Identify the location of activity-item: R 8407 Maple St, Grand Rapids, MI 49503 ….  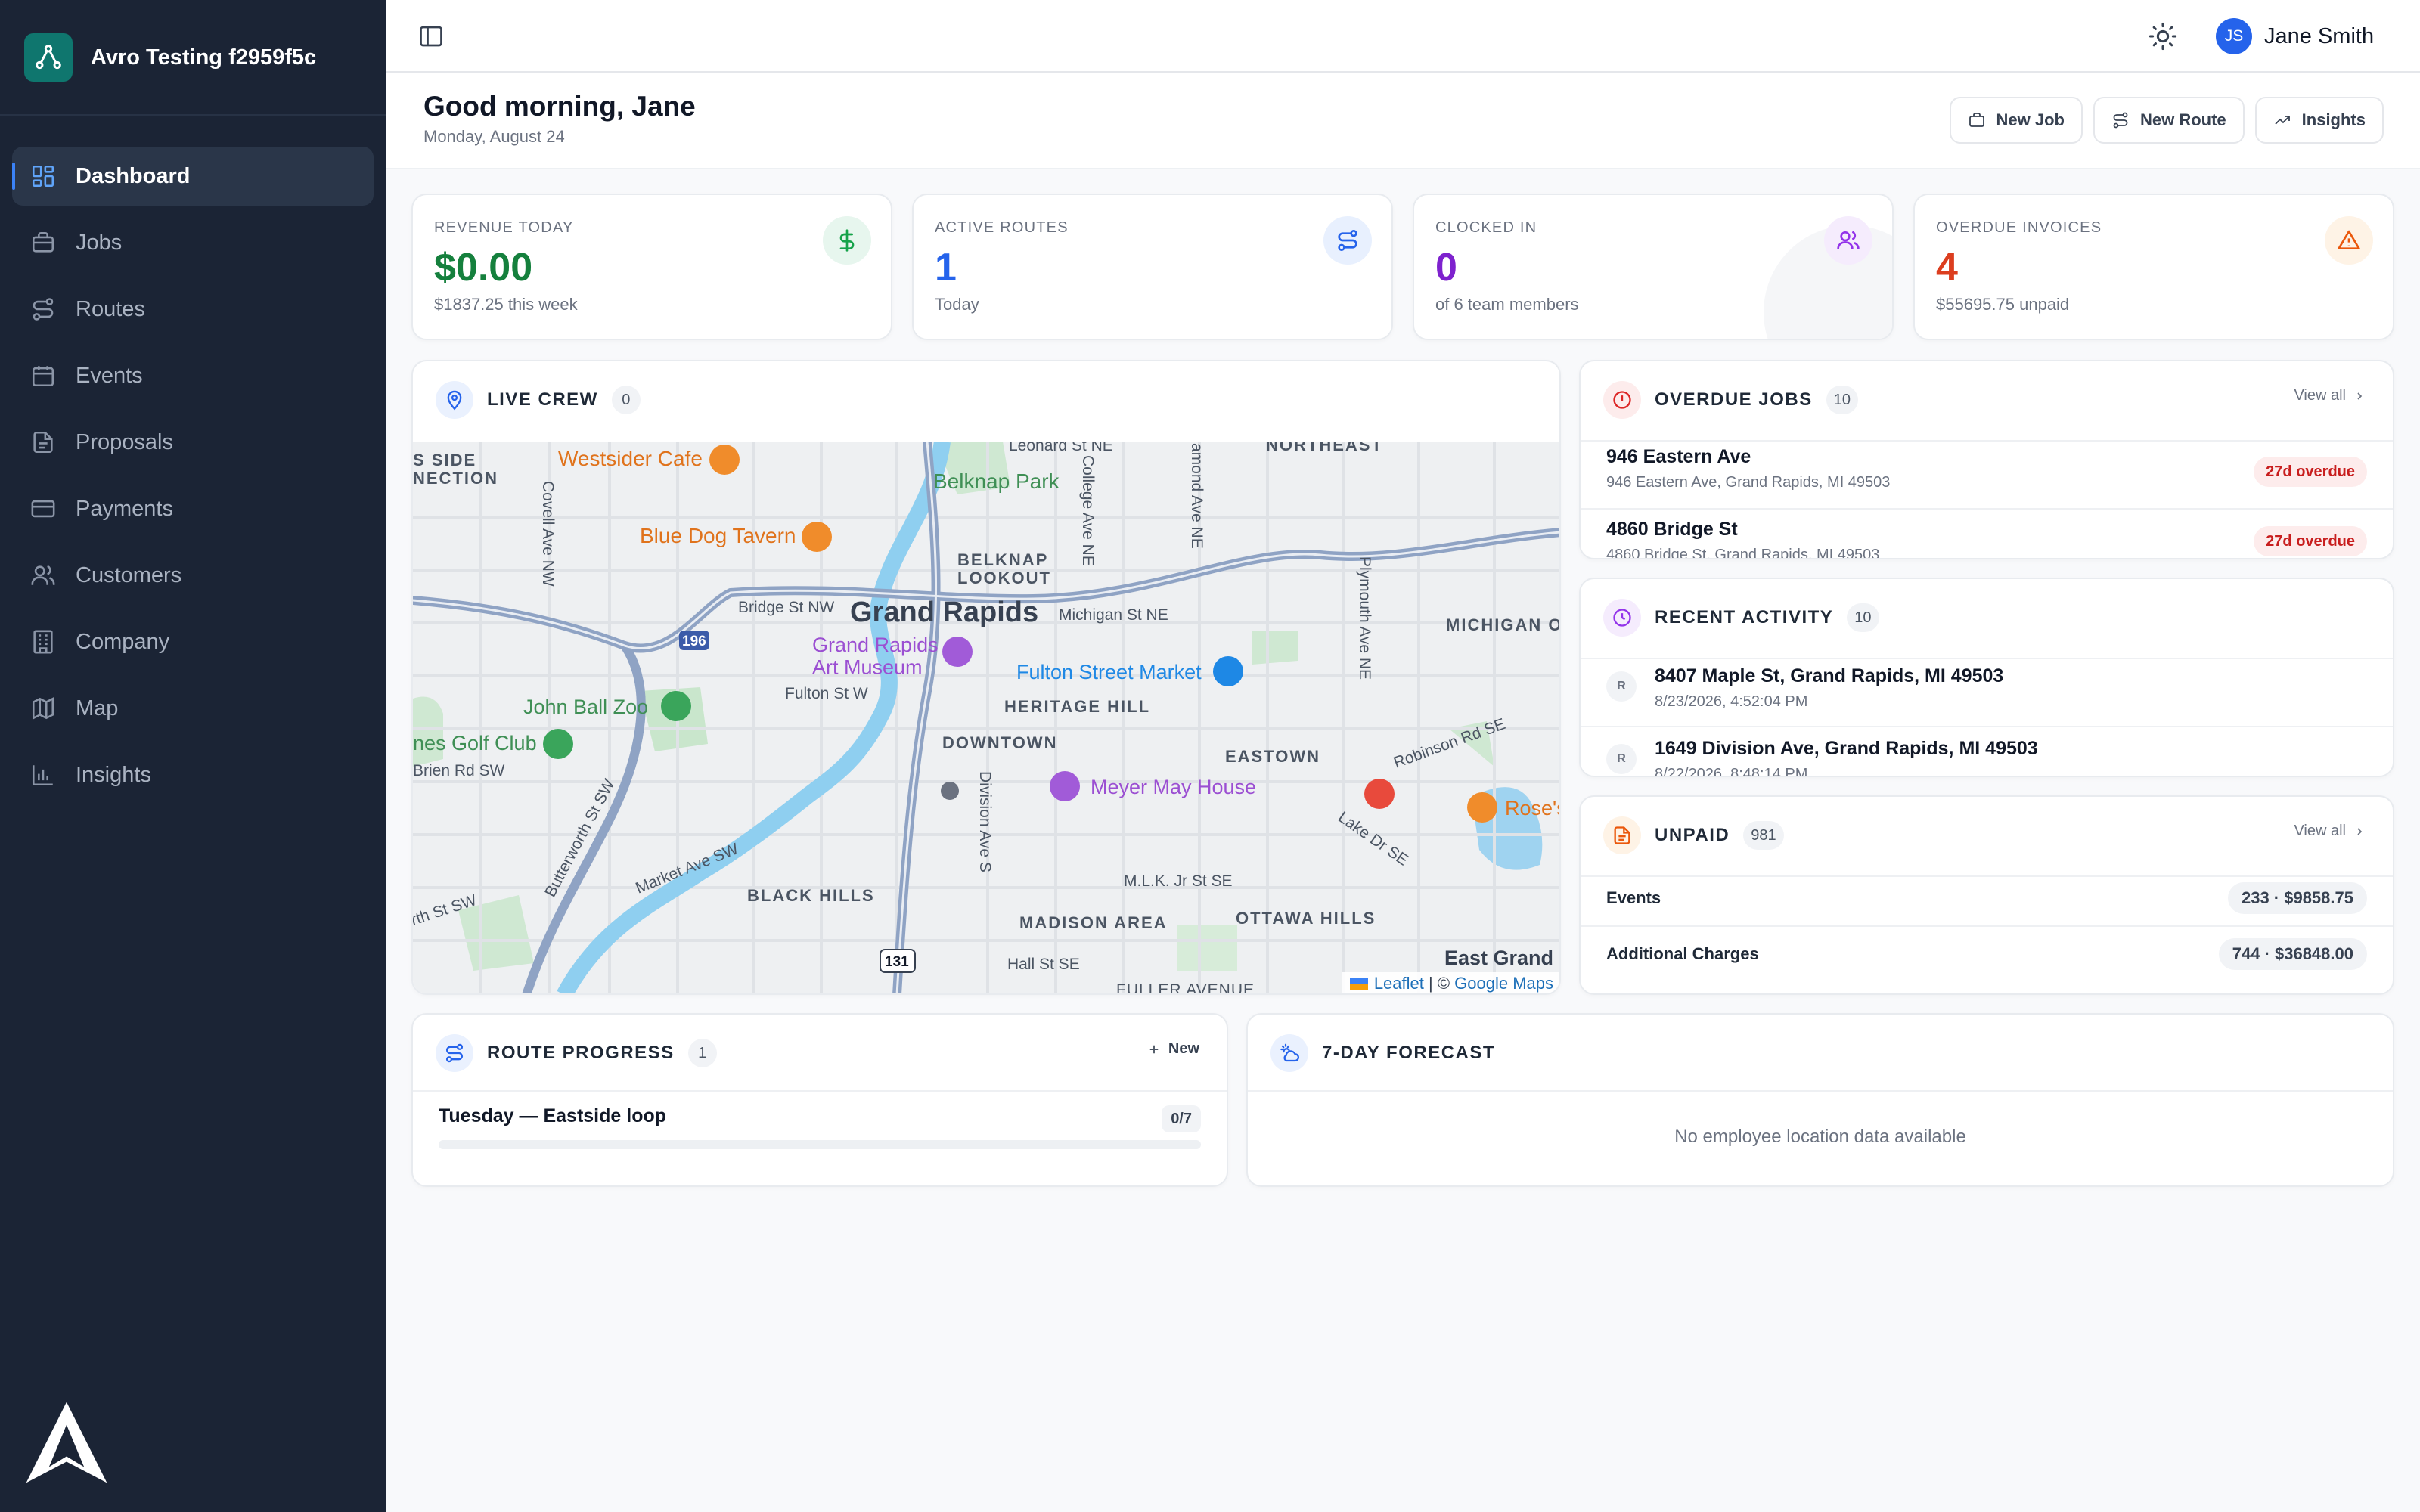
(1987, 695).